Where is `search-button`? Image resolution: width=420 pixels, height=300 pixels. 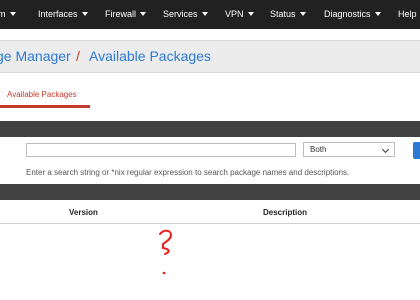 search-button is located at coordinates (416, 150).